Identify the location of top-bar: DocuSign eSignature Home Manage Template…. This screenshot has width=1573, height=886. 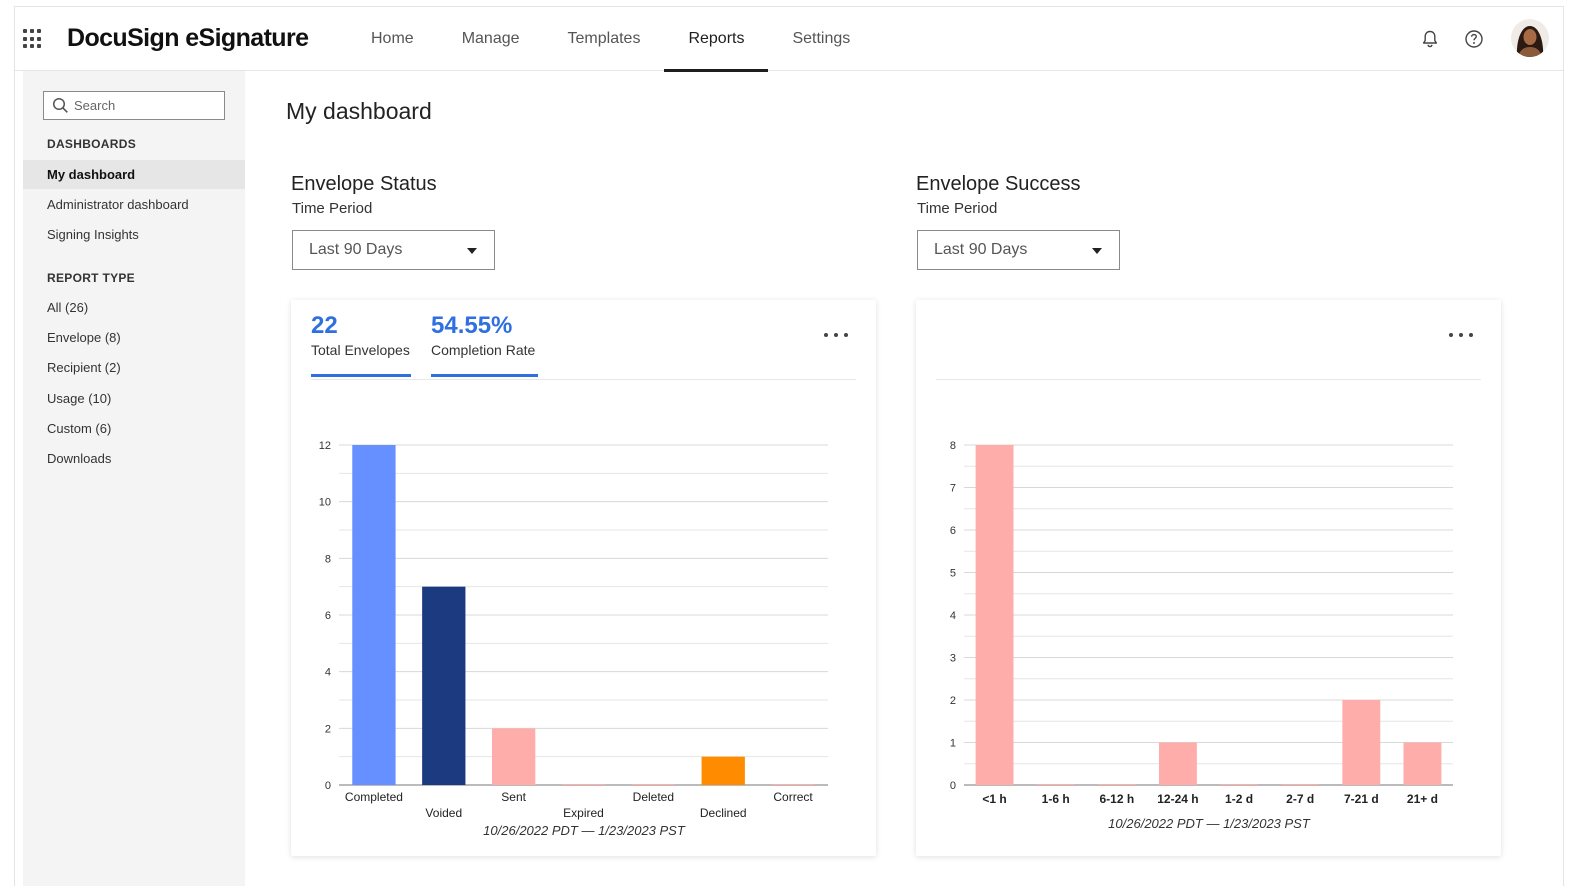
(789, 39).